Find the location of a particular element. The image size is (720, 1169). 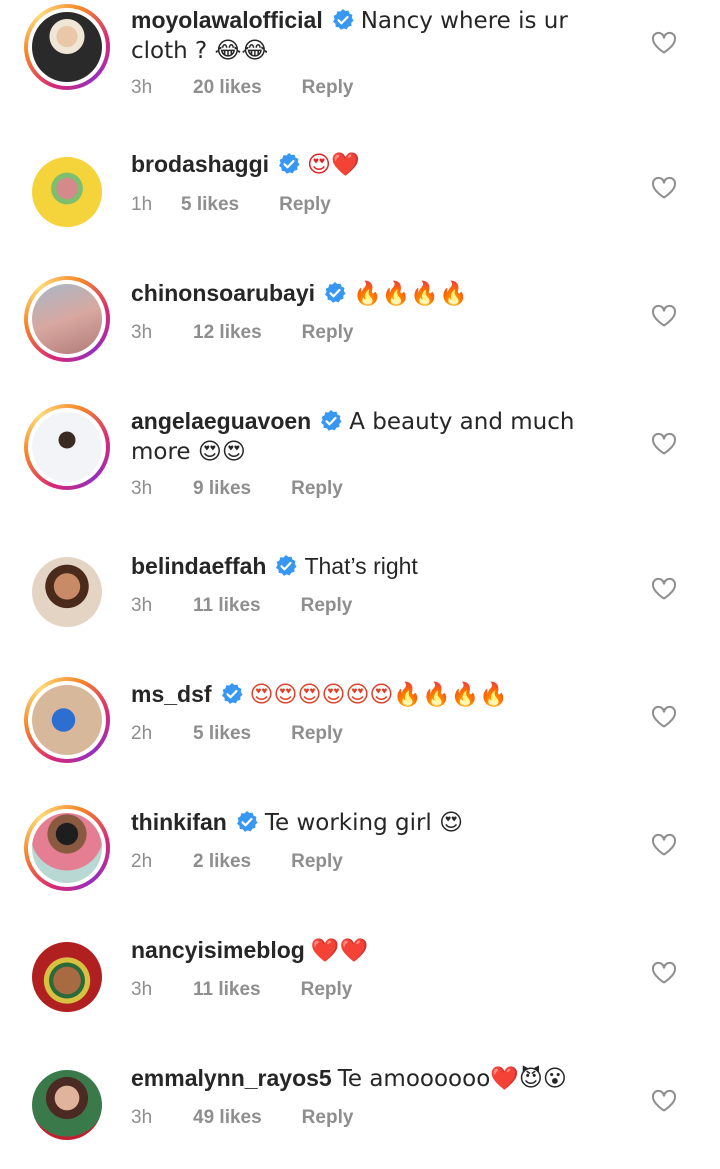

comment-username: brodashaggi is located at coordinates (200, 164).